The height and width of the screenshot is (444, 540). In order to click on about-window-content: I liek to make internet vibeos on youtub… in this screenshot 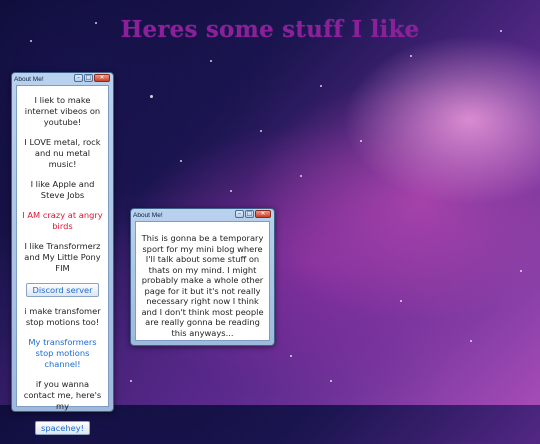, I will do `click(62, 260)`.